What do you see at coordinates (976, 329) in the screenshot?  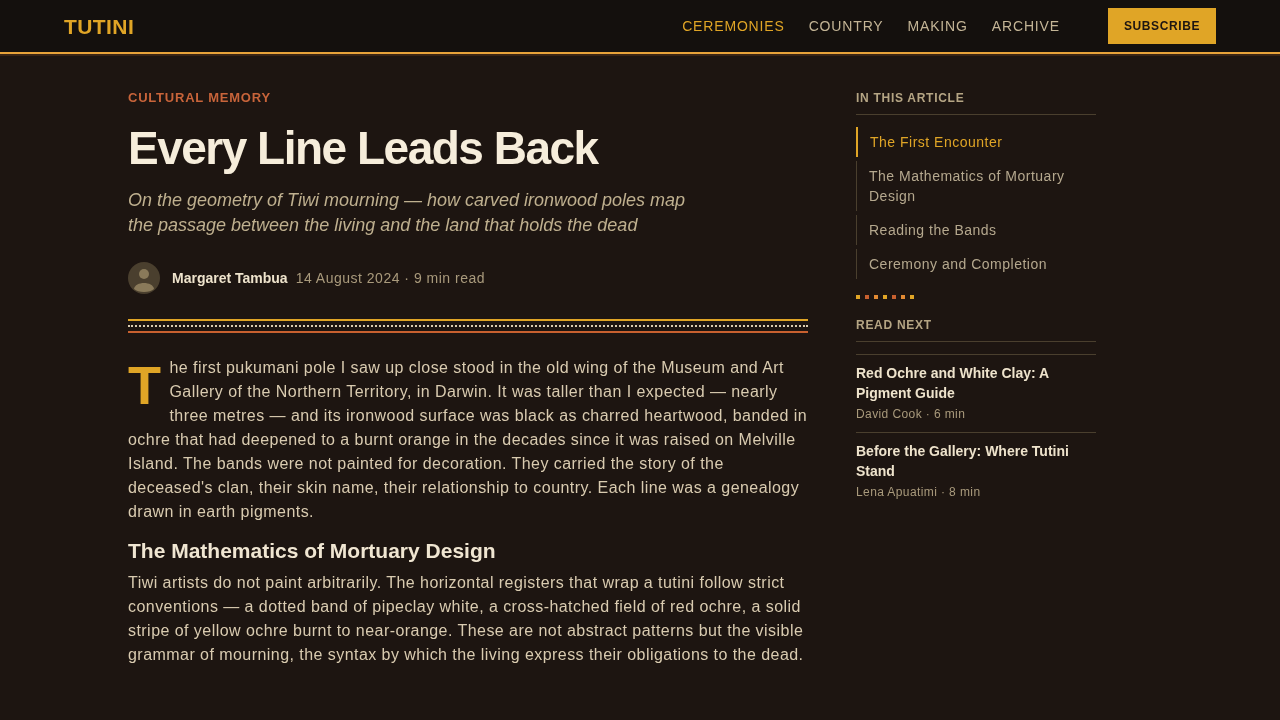 I see `read-next-heading: READ NEXT` at bounding box center [976, 329].